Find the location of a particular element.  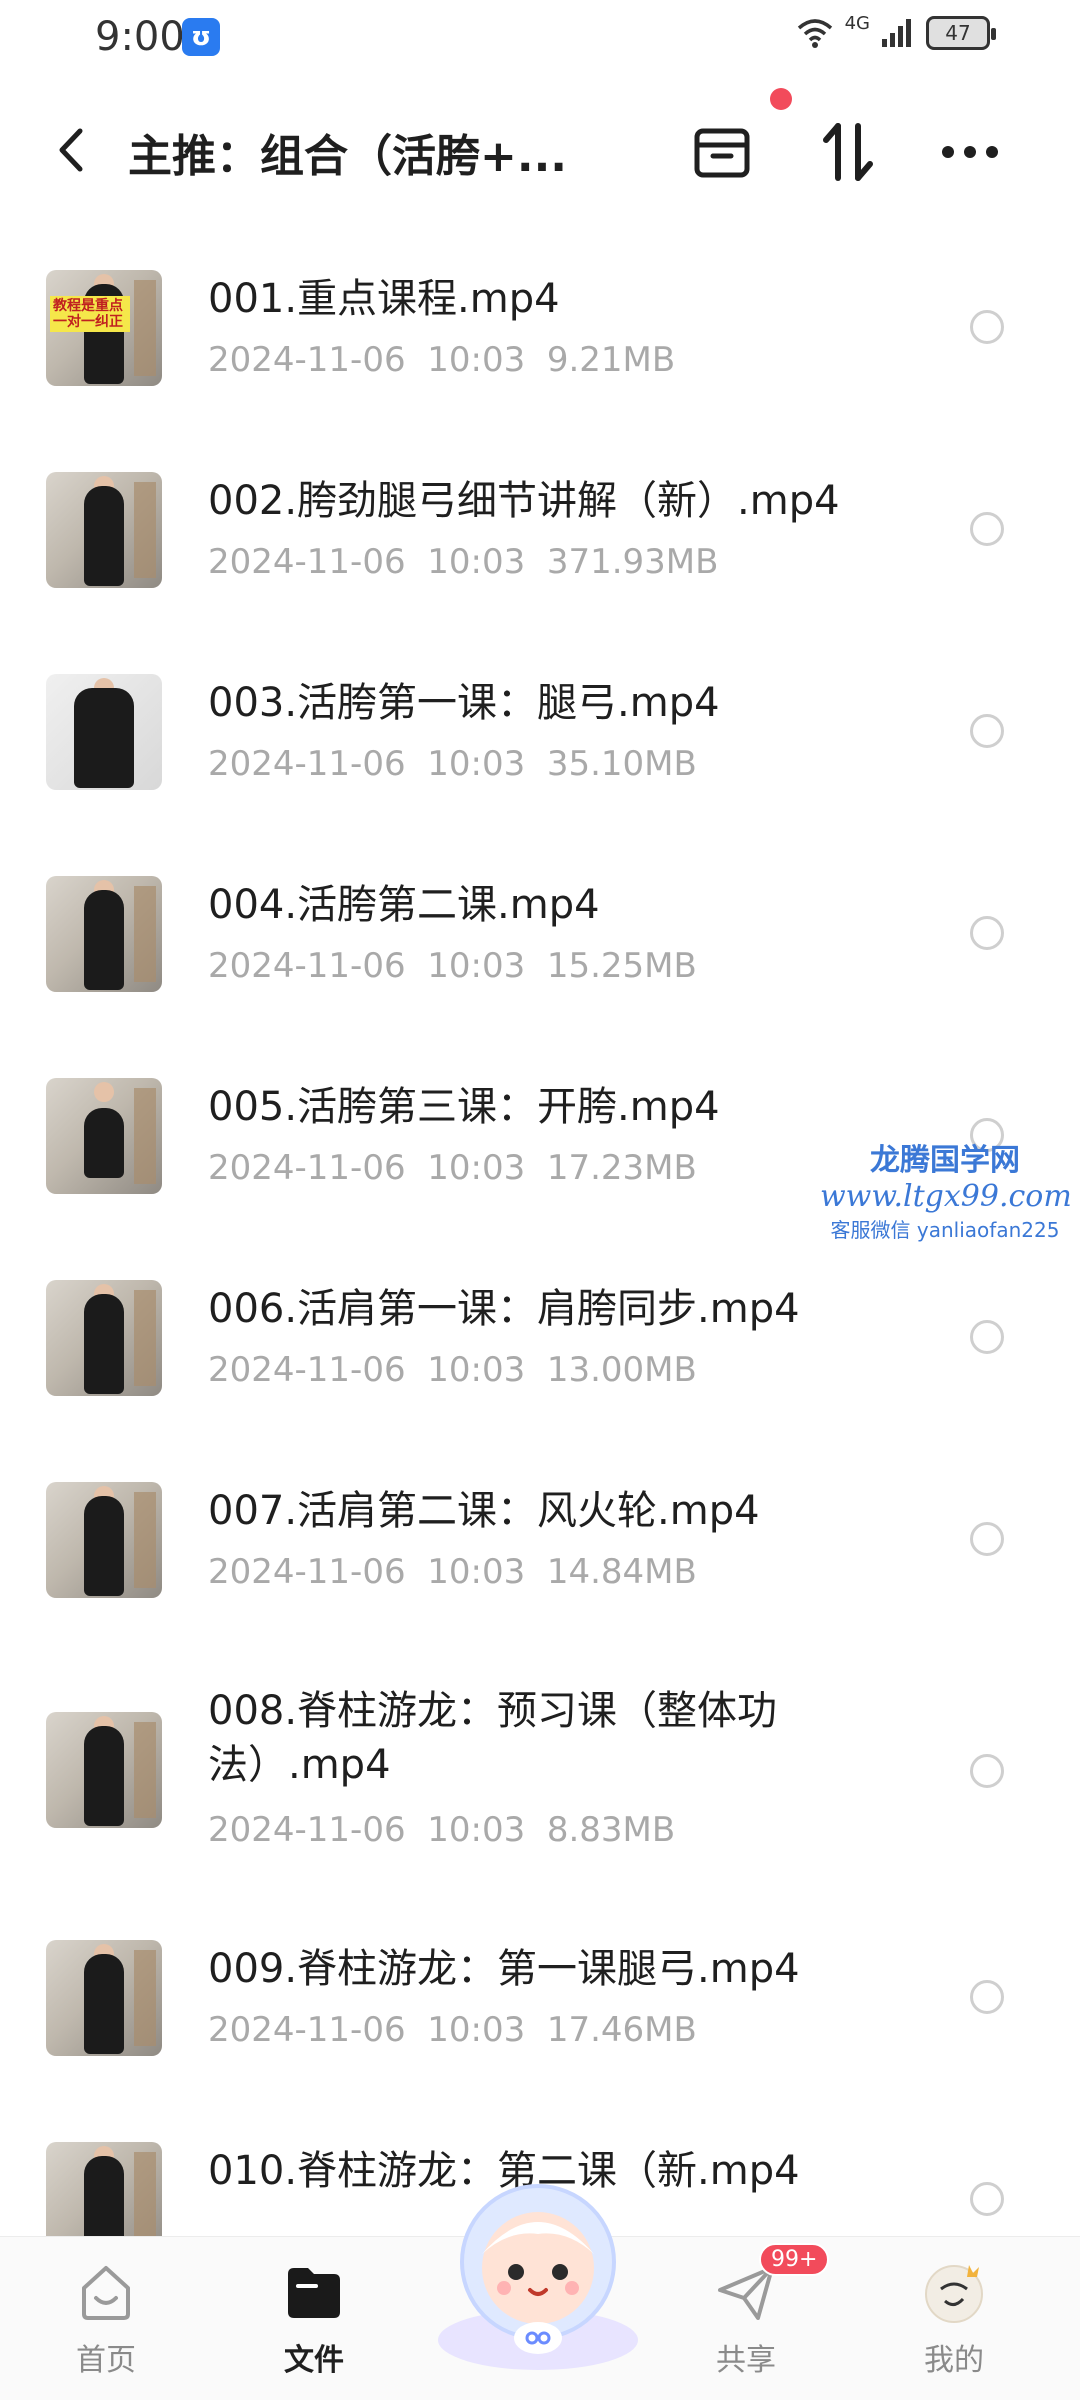

file-size: 9.21MB is located at coordinates (611, 360).